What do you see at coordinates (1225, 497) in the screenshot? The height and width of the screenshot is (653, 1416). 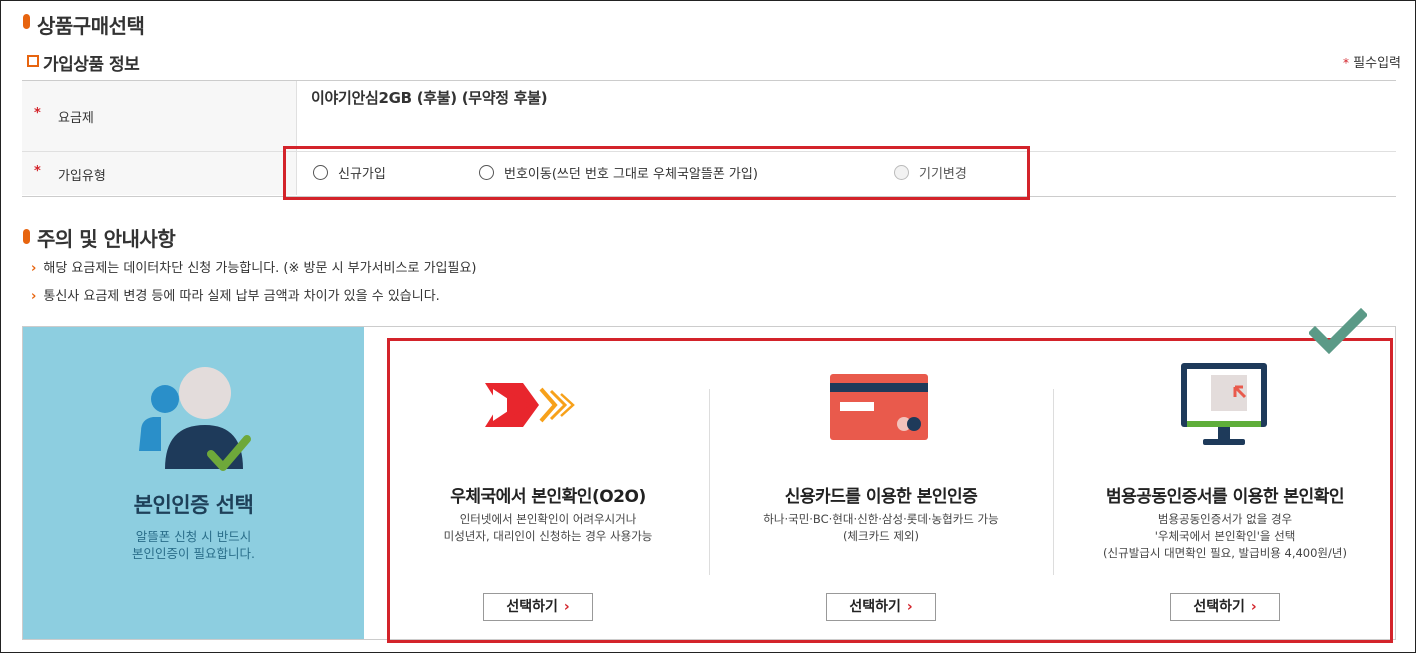 I see `option-title: 범용공동인증서를 이용한 본인확인` at bounding box center [1225, 497].